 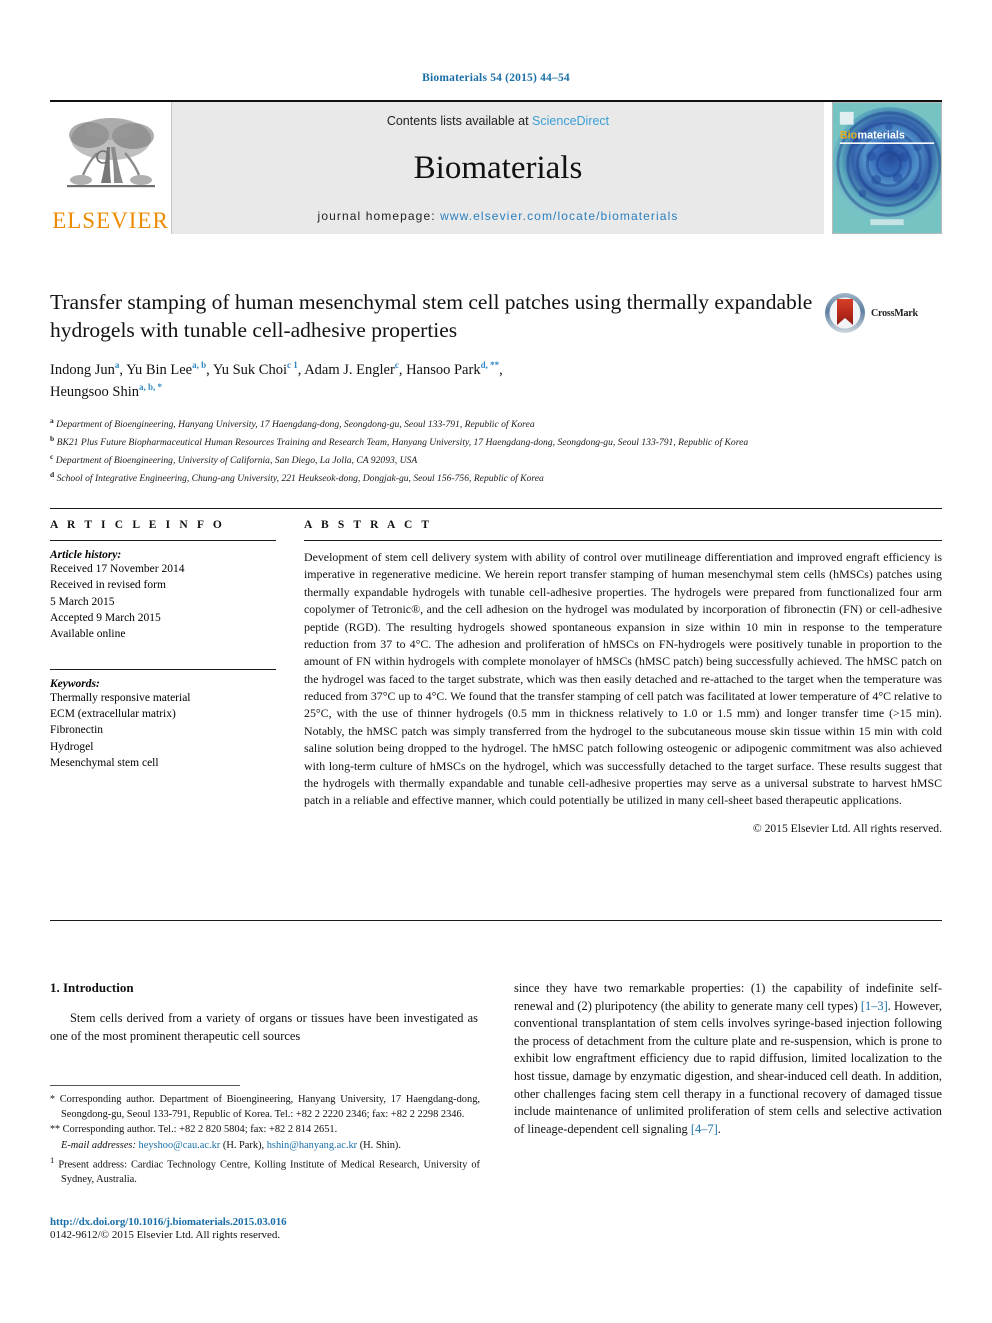 What do you see at coordinates (849, 135) in the screenshot?
I see `svg-text: Bio` at bounding box center [849, 135].